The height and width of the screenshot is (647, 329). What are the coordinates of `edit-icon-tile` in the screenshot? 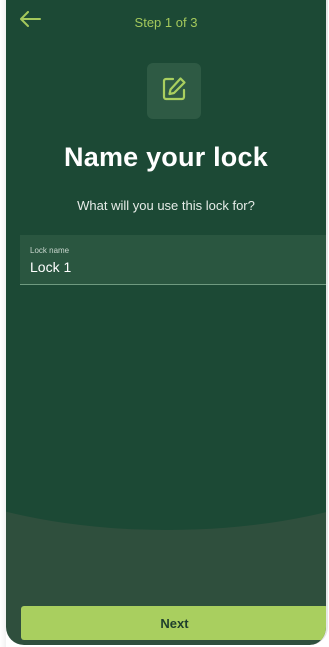 It's located at (174, 91).